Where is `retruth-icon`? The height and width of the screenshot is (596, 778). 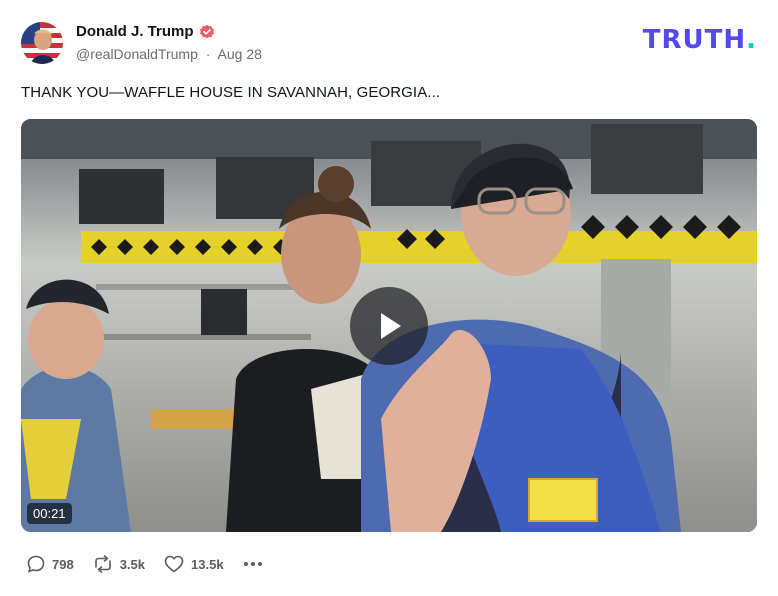 retruth-icon is located at coordinates (102, 564).